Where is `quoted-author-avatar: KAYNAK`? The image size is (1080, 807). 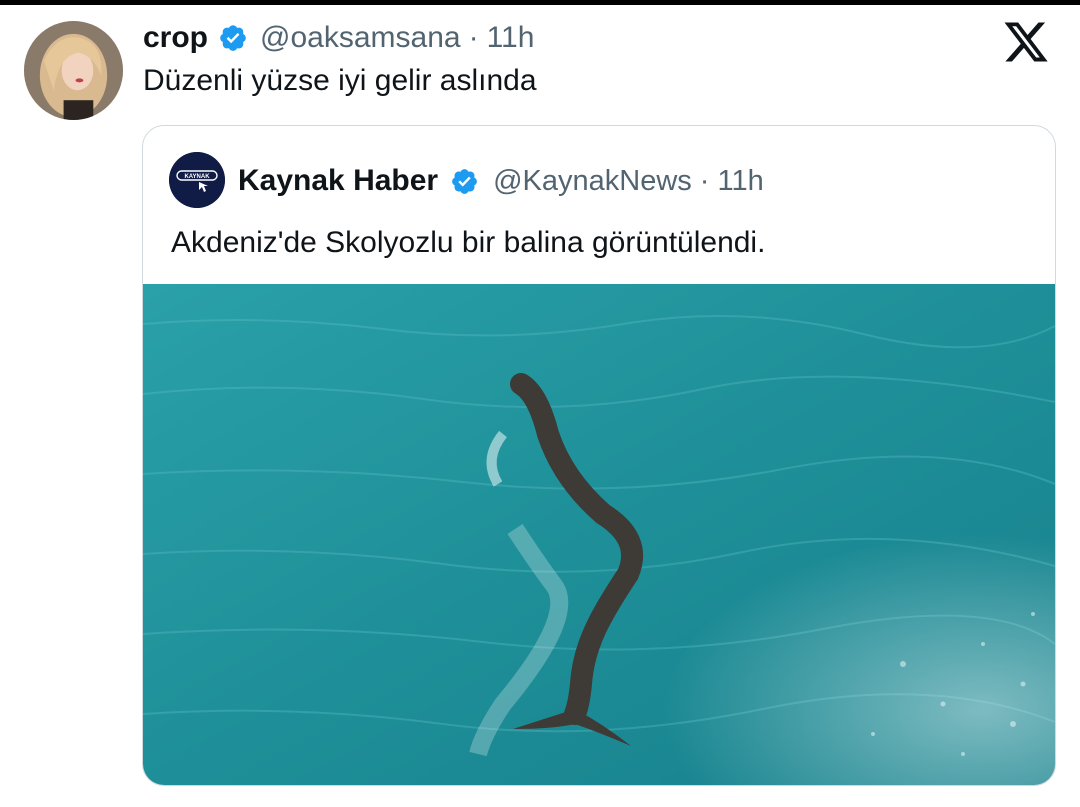
quoted-author-avatar: KAYNAK is located at coordinates (197, 180).